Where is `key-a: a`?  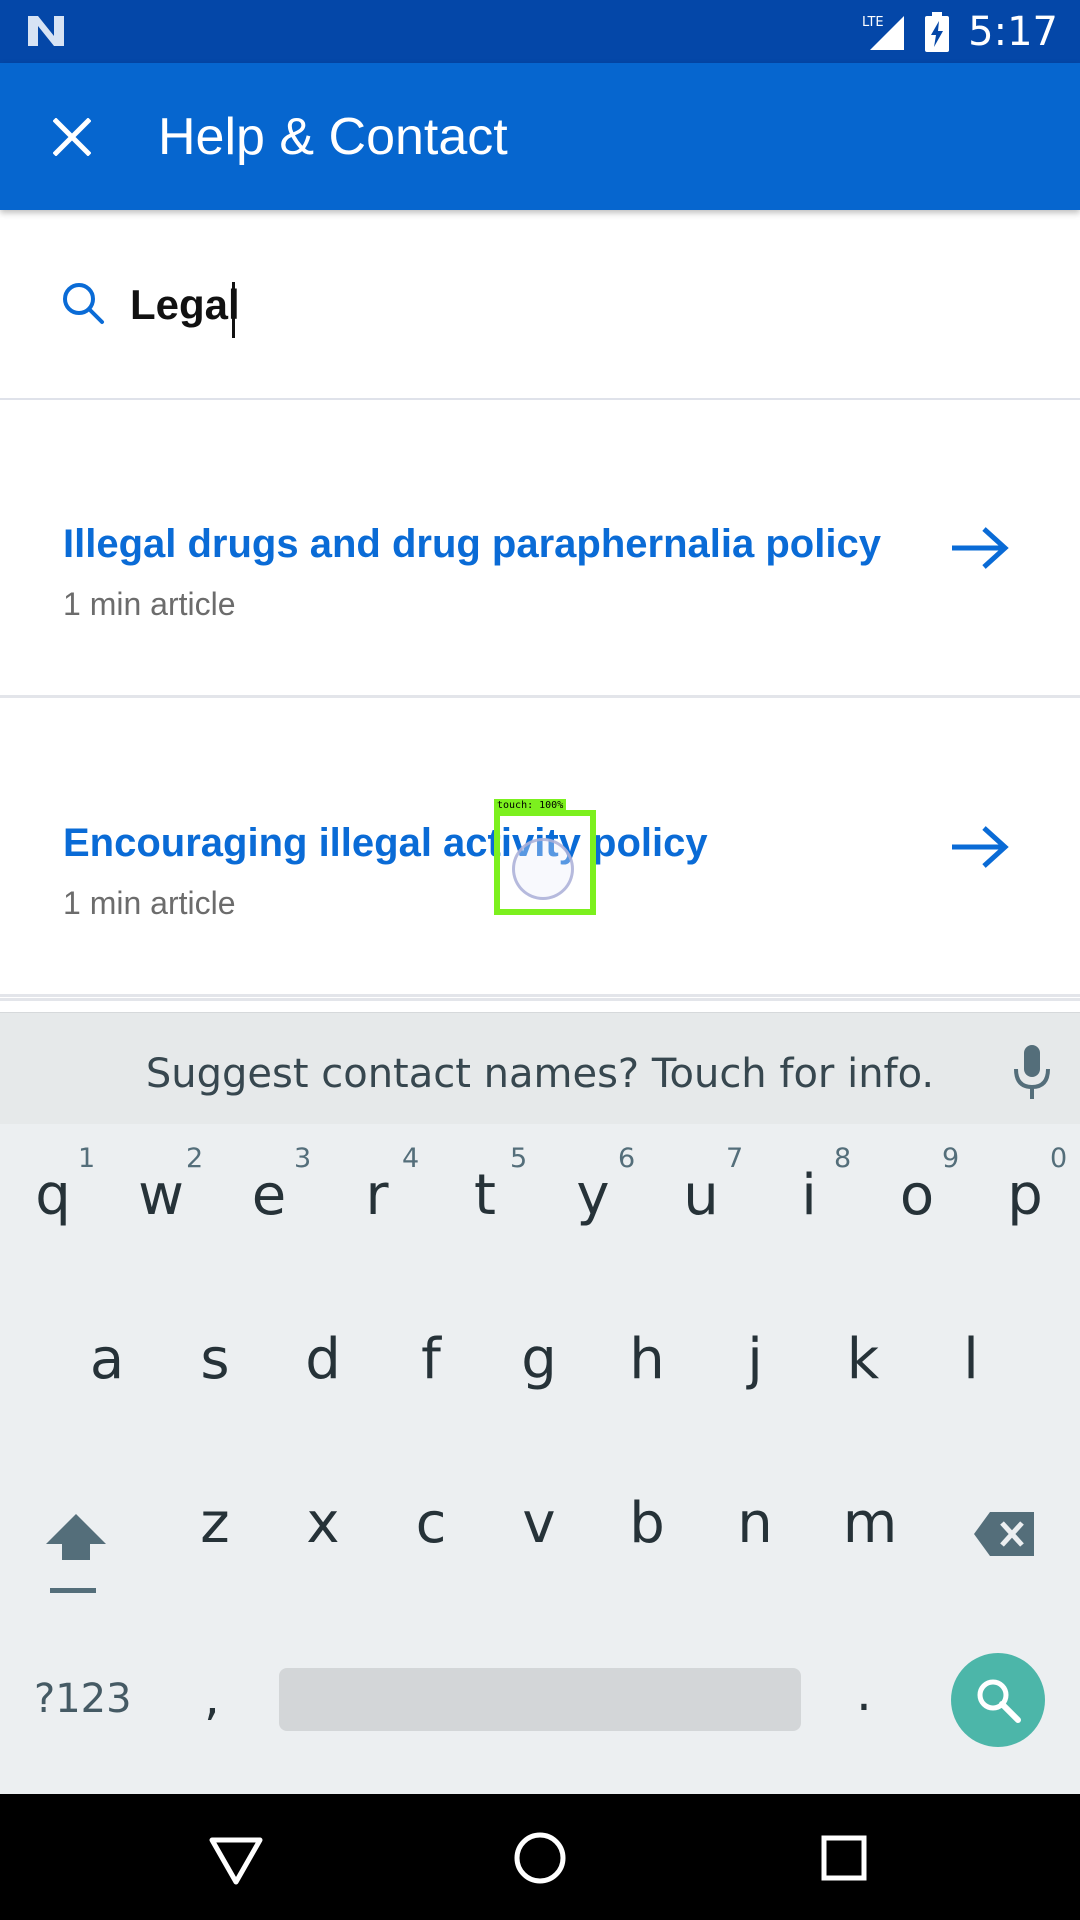
key-a: a is located at coordinates (107, 1359).